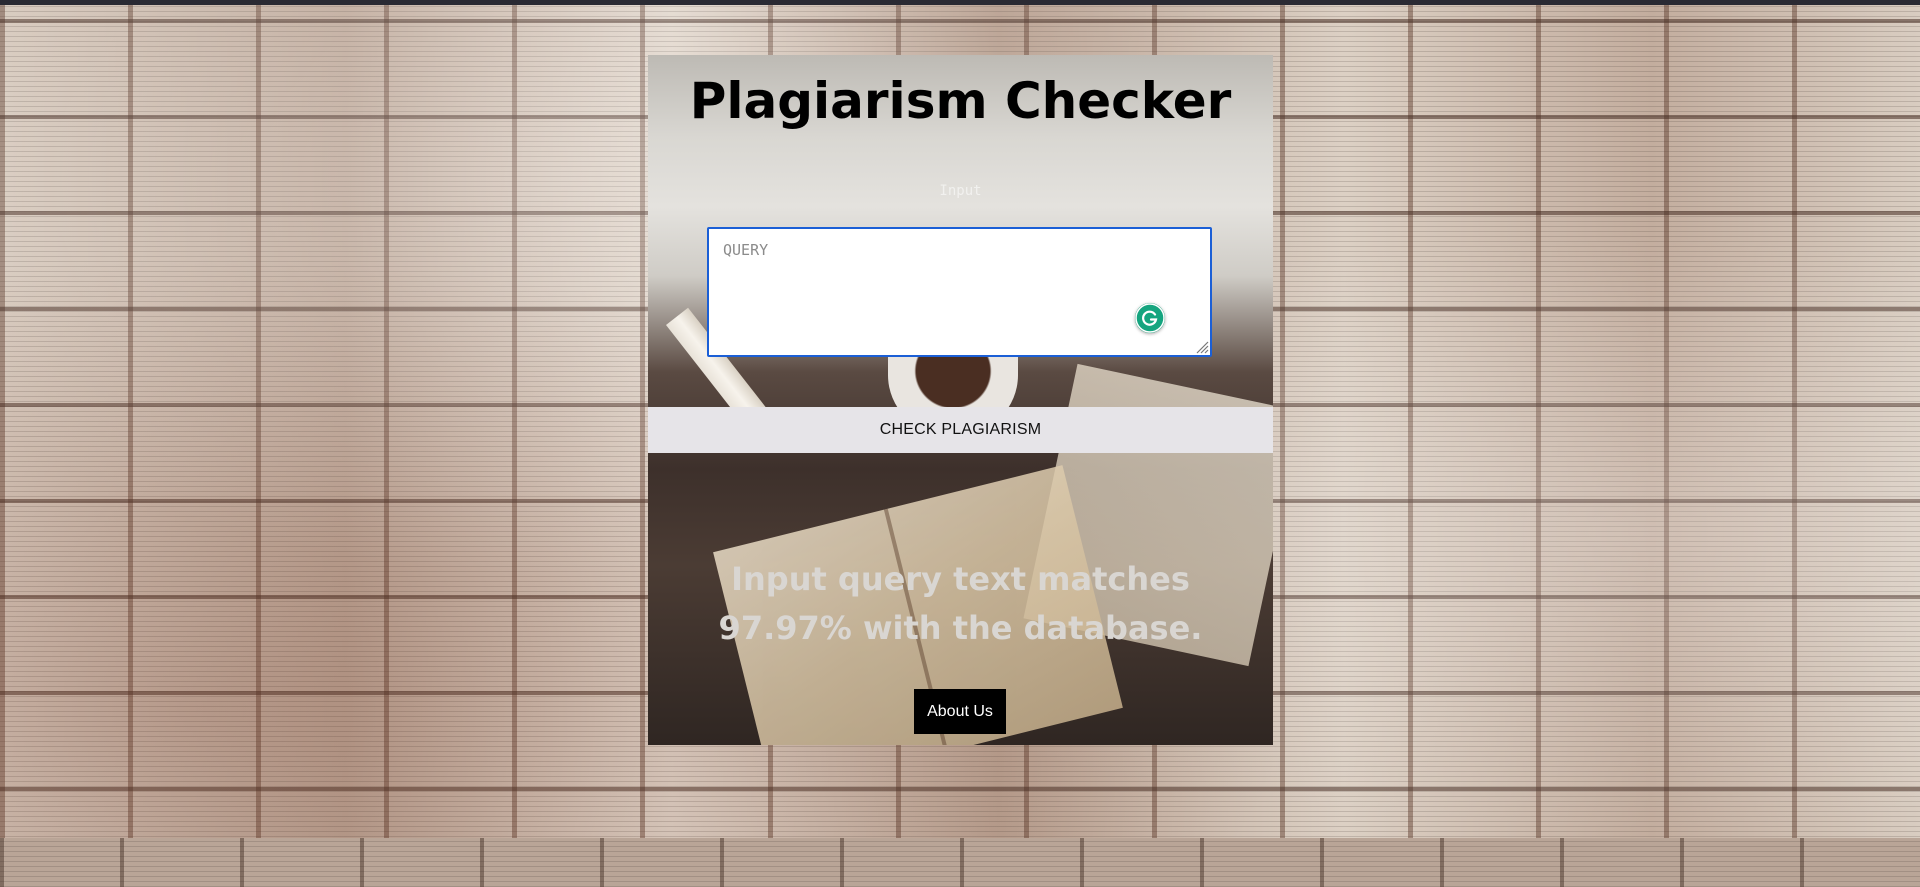 Image resolution: width=1920 pixels, height=887 pixels. Describe the element at coordinates (960, 862) in the screenshot. I see `bottom-edge` at that location.